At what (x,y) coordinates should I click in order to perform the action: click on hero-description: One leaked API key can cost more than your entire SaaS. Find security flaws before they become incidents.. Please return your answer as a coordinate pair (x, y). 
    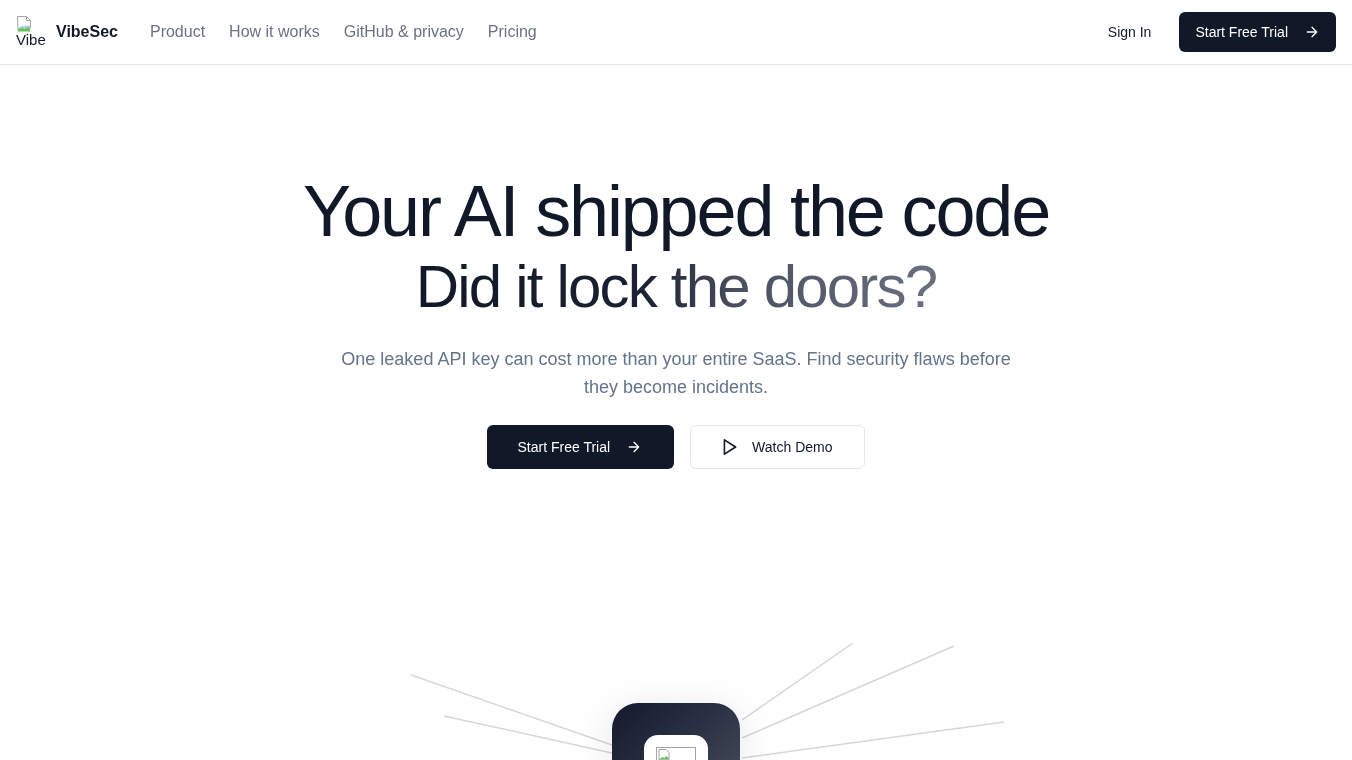
    Looking at the image, I should click on (676, 373).